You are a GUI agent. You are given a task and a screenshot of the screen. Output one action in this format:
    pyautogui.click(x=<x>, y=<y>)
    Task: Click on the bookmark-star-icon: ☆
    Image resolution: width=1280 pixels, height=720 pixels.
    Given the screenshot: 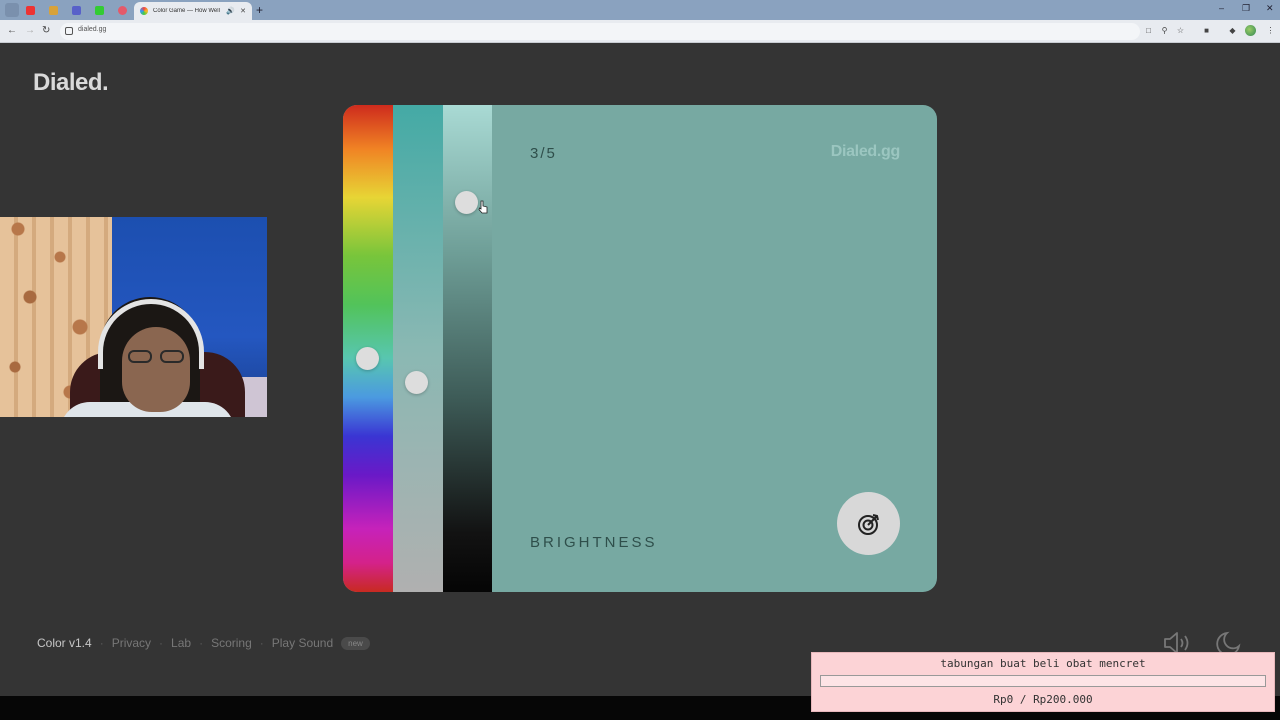 What is the action you would take?
    pyautogui.click(x=1180, y=30)
    